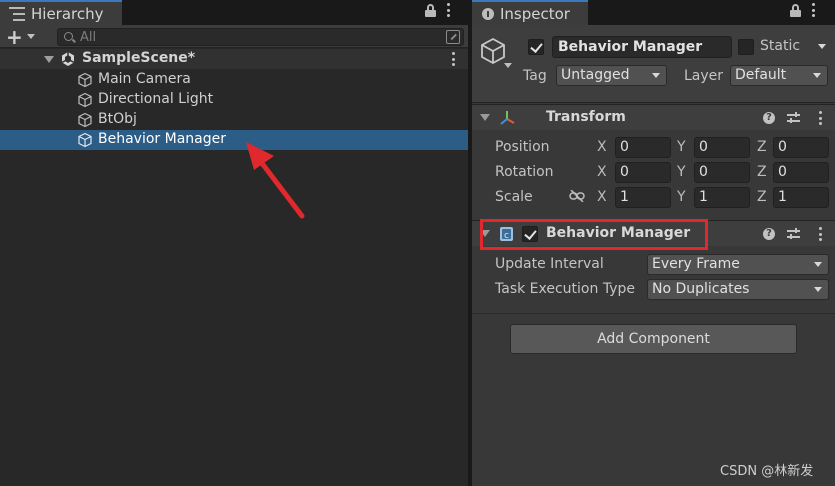 The image size is (835, 486). What do you see at coordinates (234, 80) in the screenshot?
I see `list-item: Main Camera` at bounding box center [234, 80].